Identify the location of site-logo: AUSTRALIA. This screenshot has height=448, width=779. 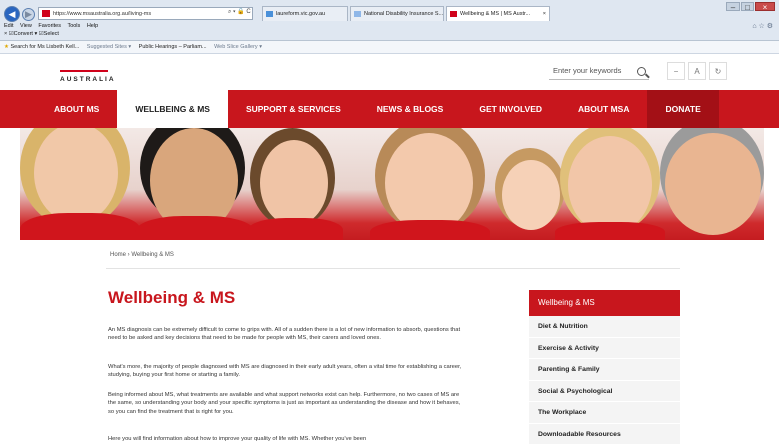
(88, 79).